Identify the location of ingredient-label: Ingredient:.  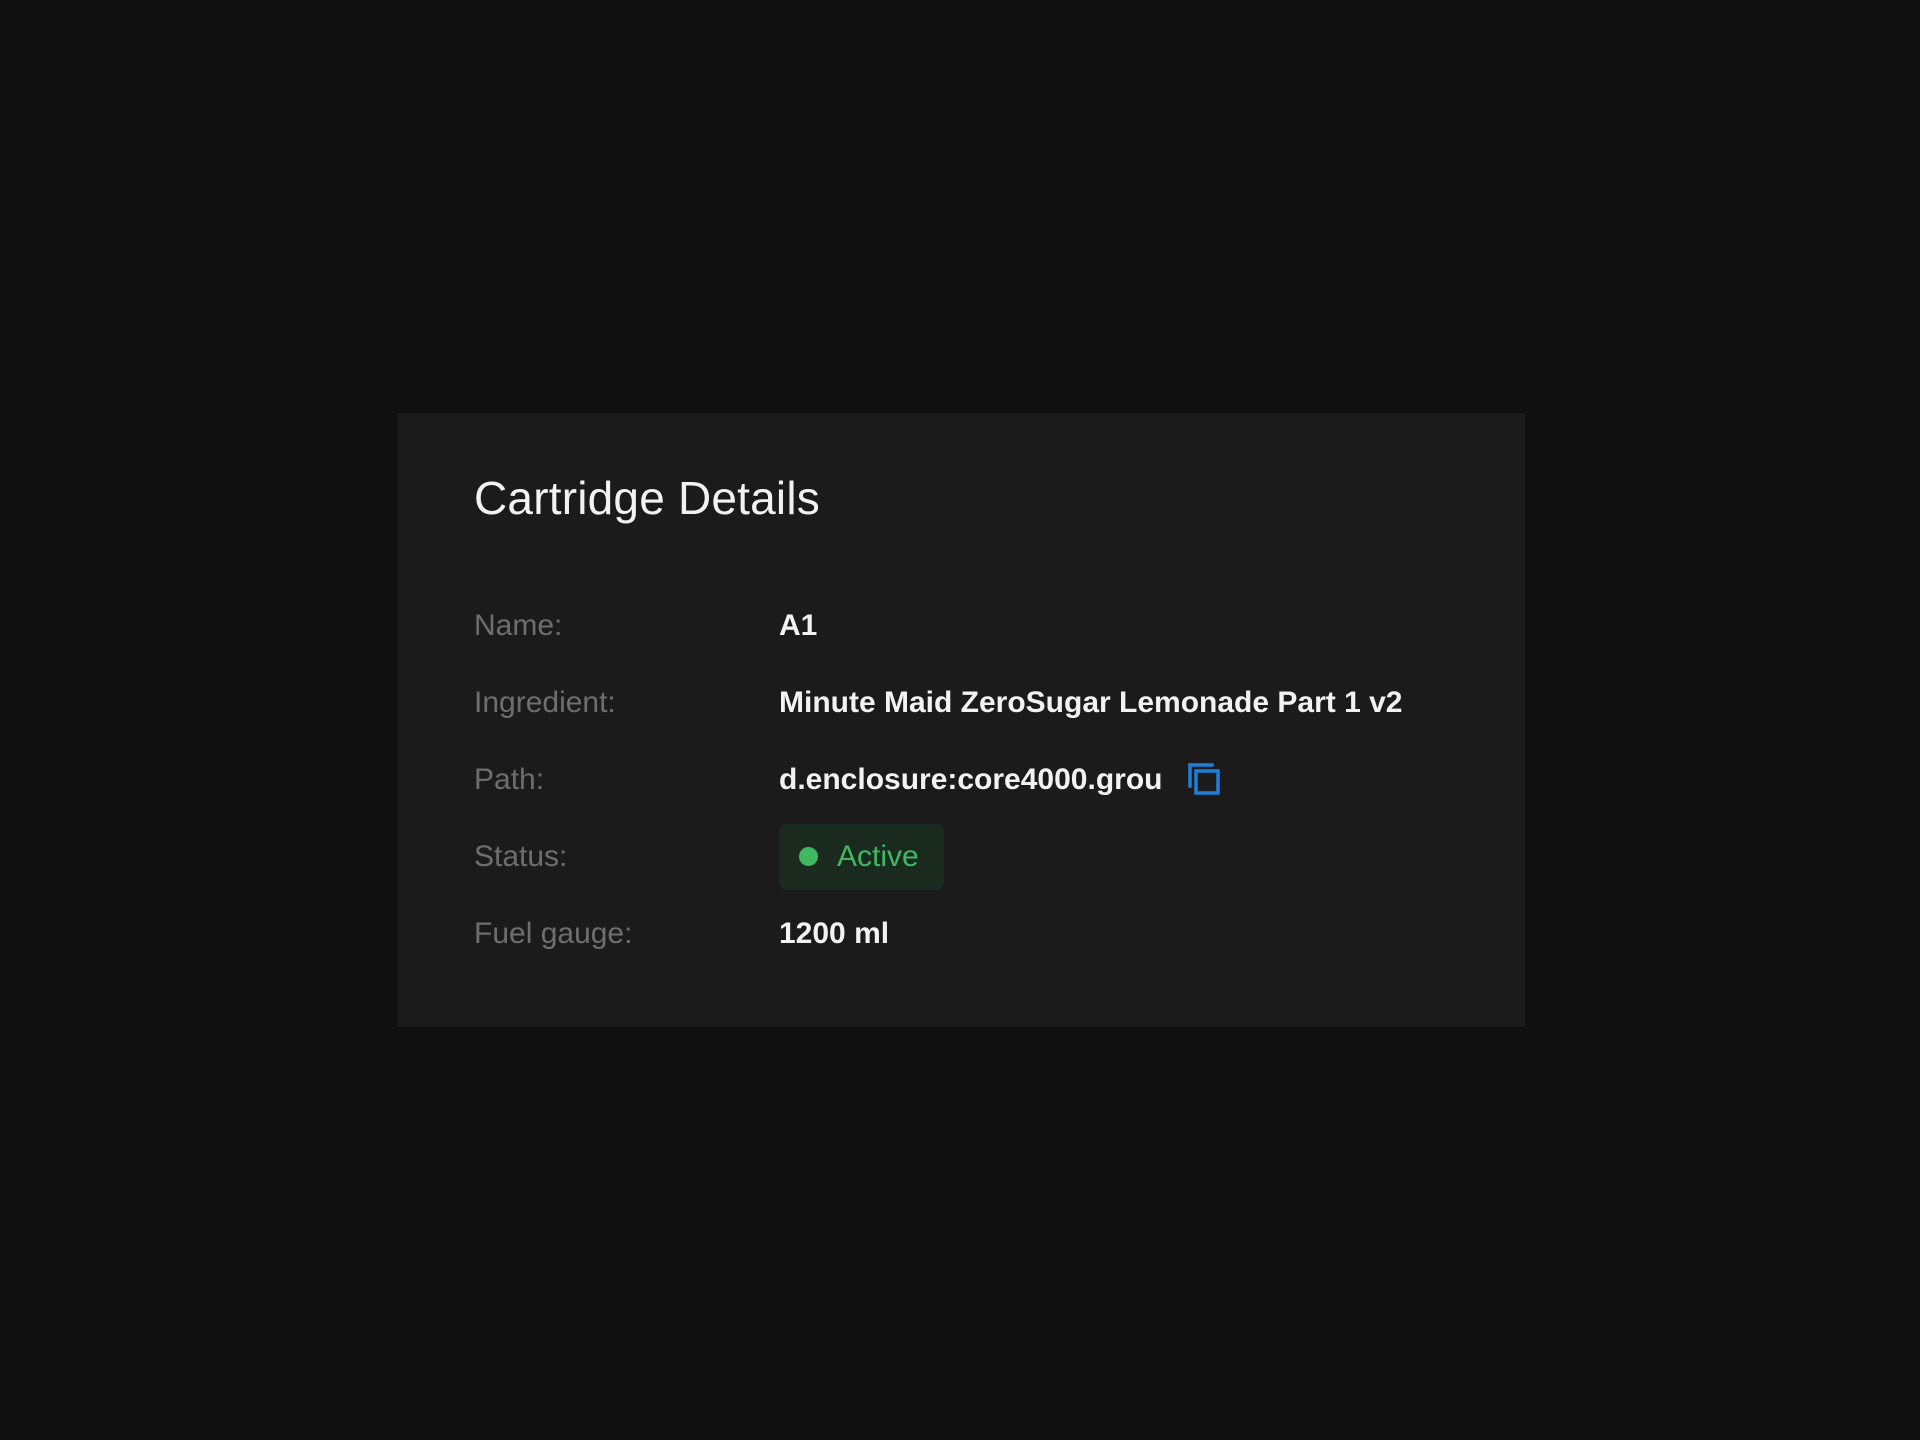
(545, 702).